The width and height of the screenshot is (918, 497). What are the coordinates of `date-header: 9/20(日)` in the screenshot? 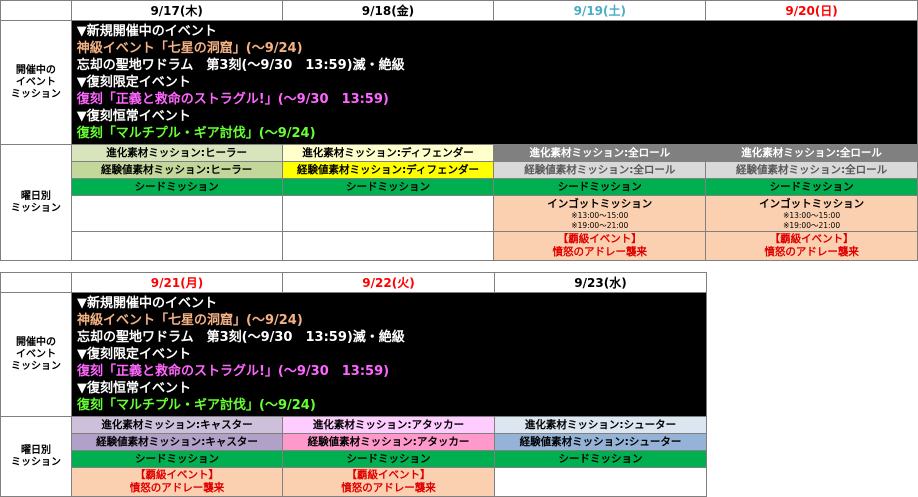 It's located at (811, 10).